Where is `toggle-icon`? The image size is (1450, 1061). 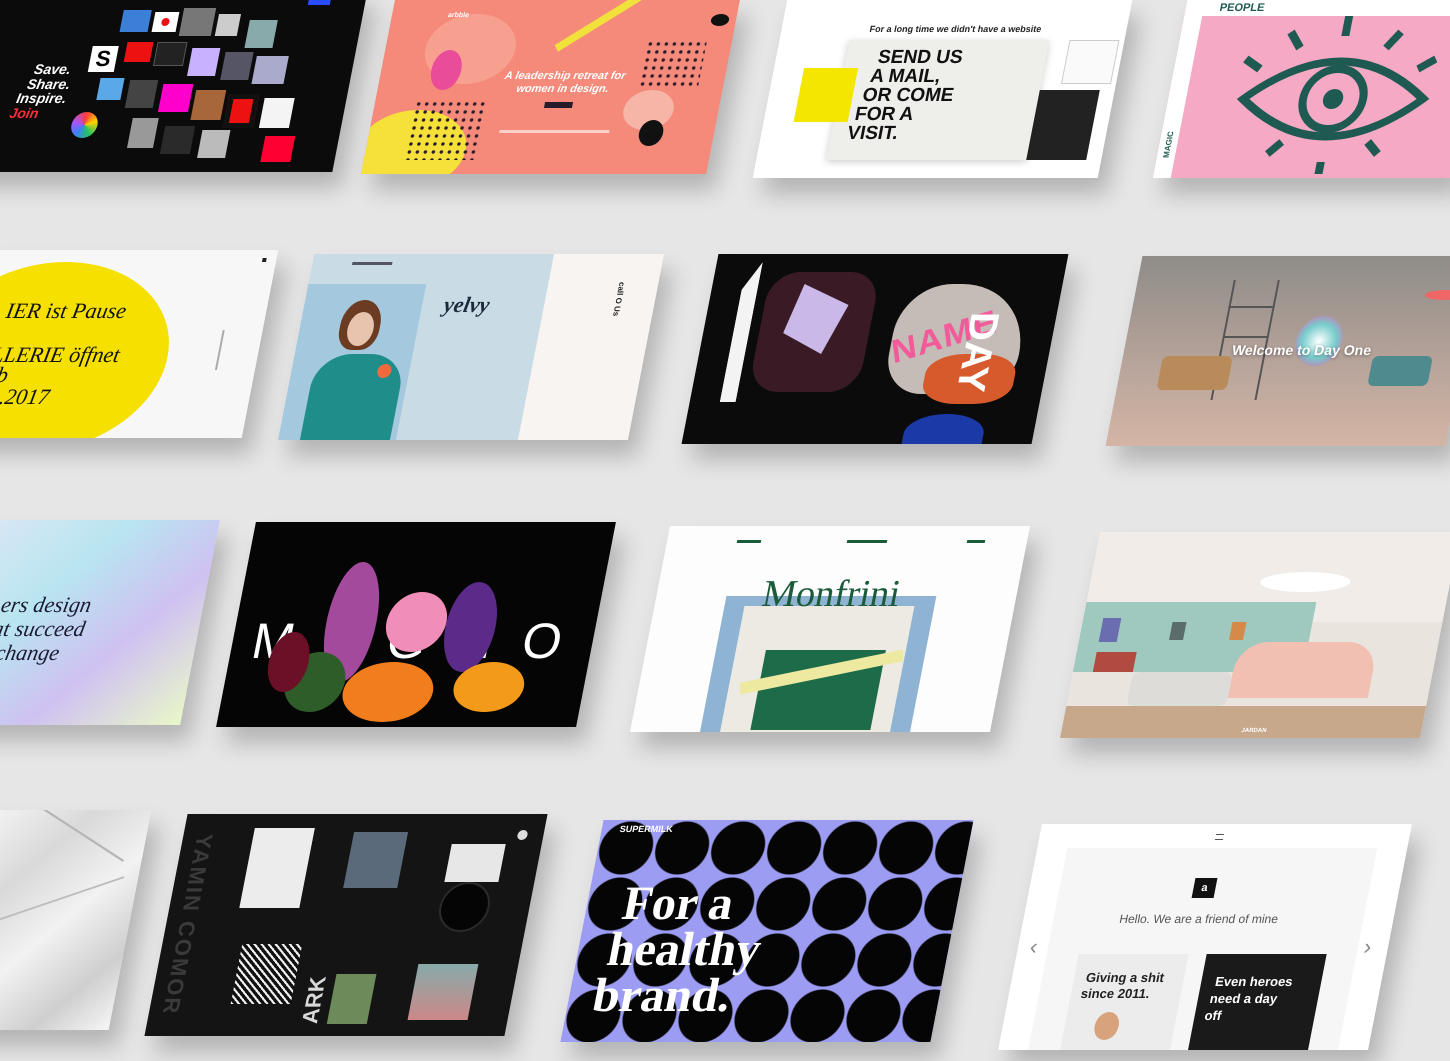 toggle-icon is located at coordinates (522, 835).